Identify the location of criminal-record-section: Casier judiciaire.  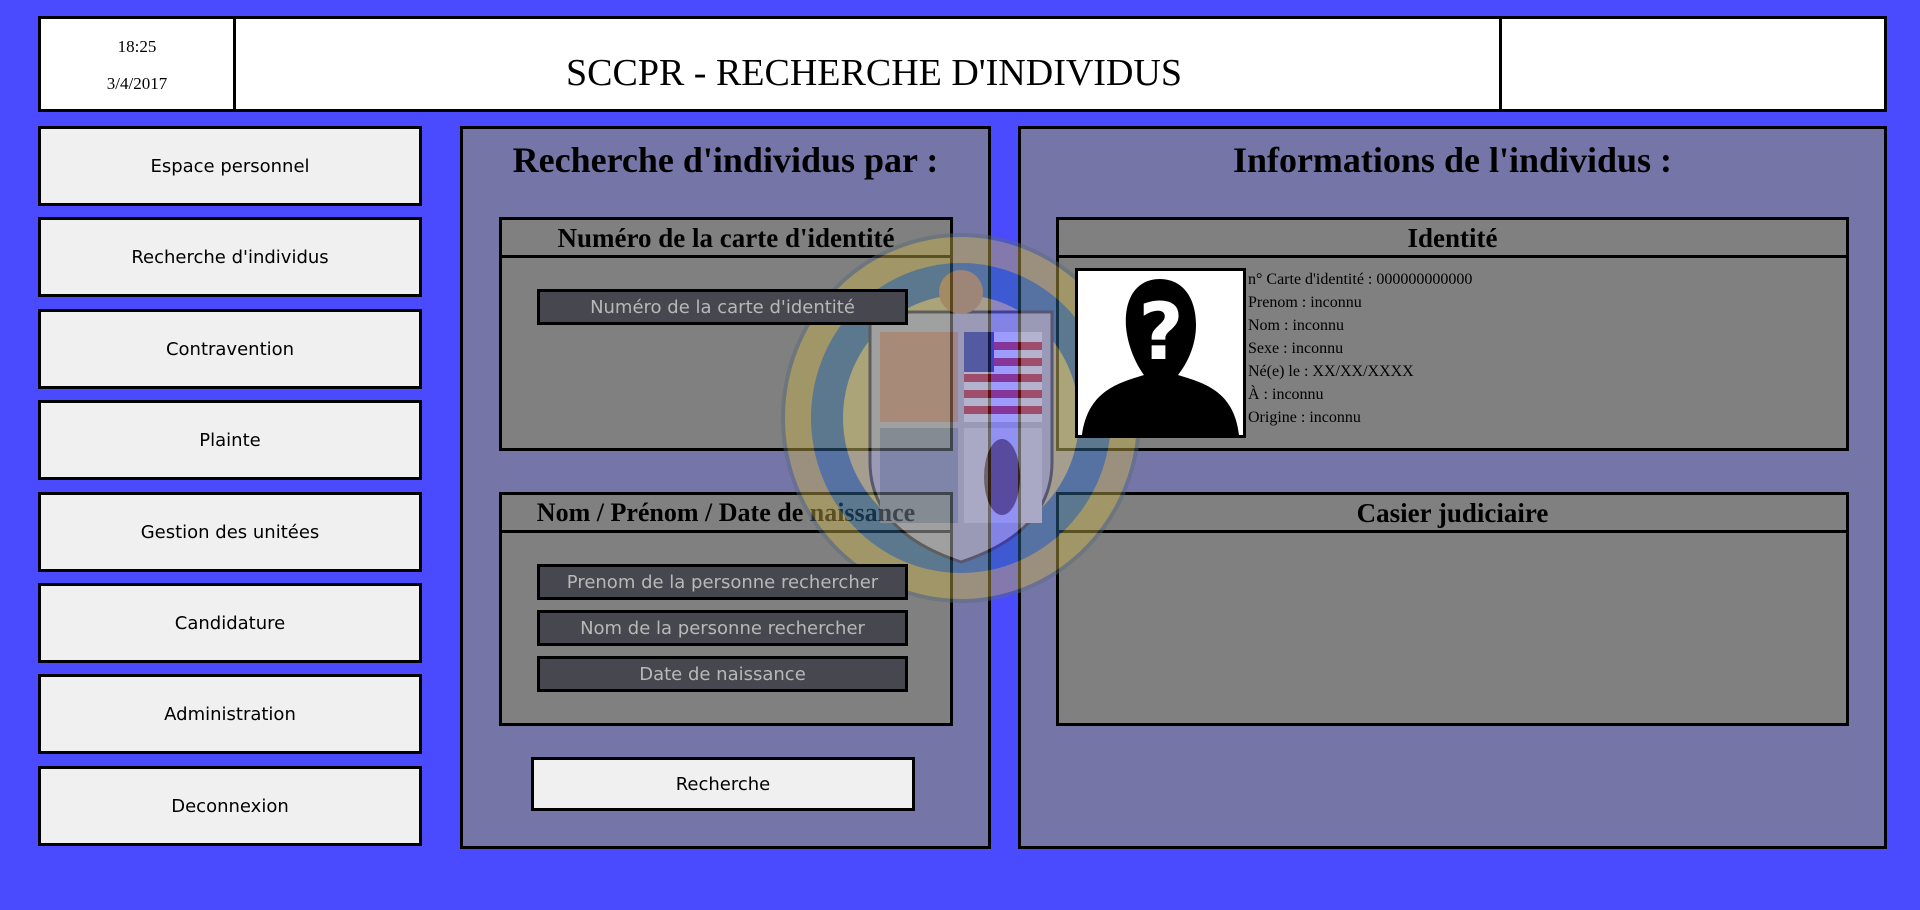
(1452, 609).